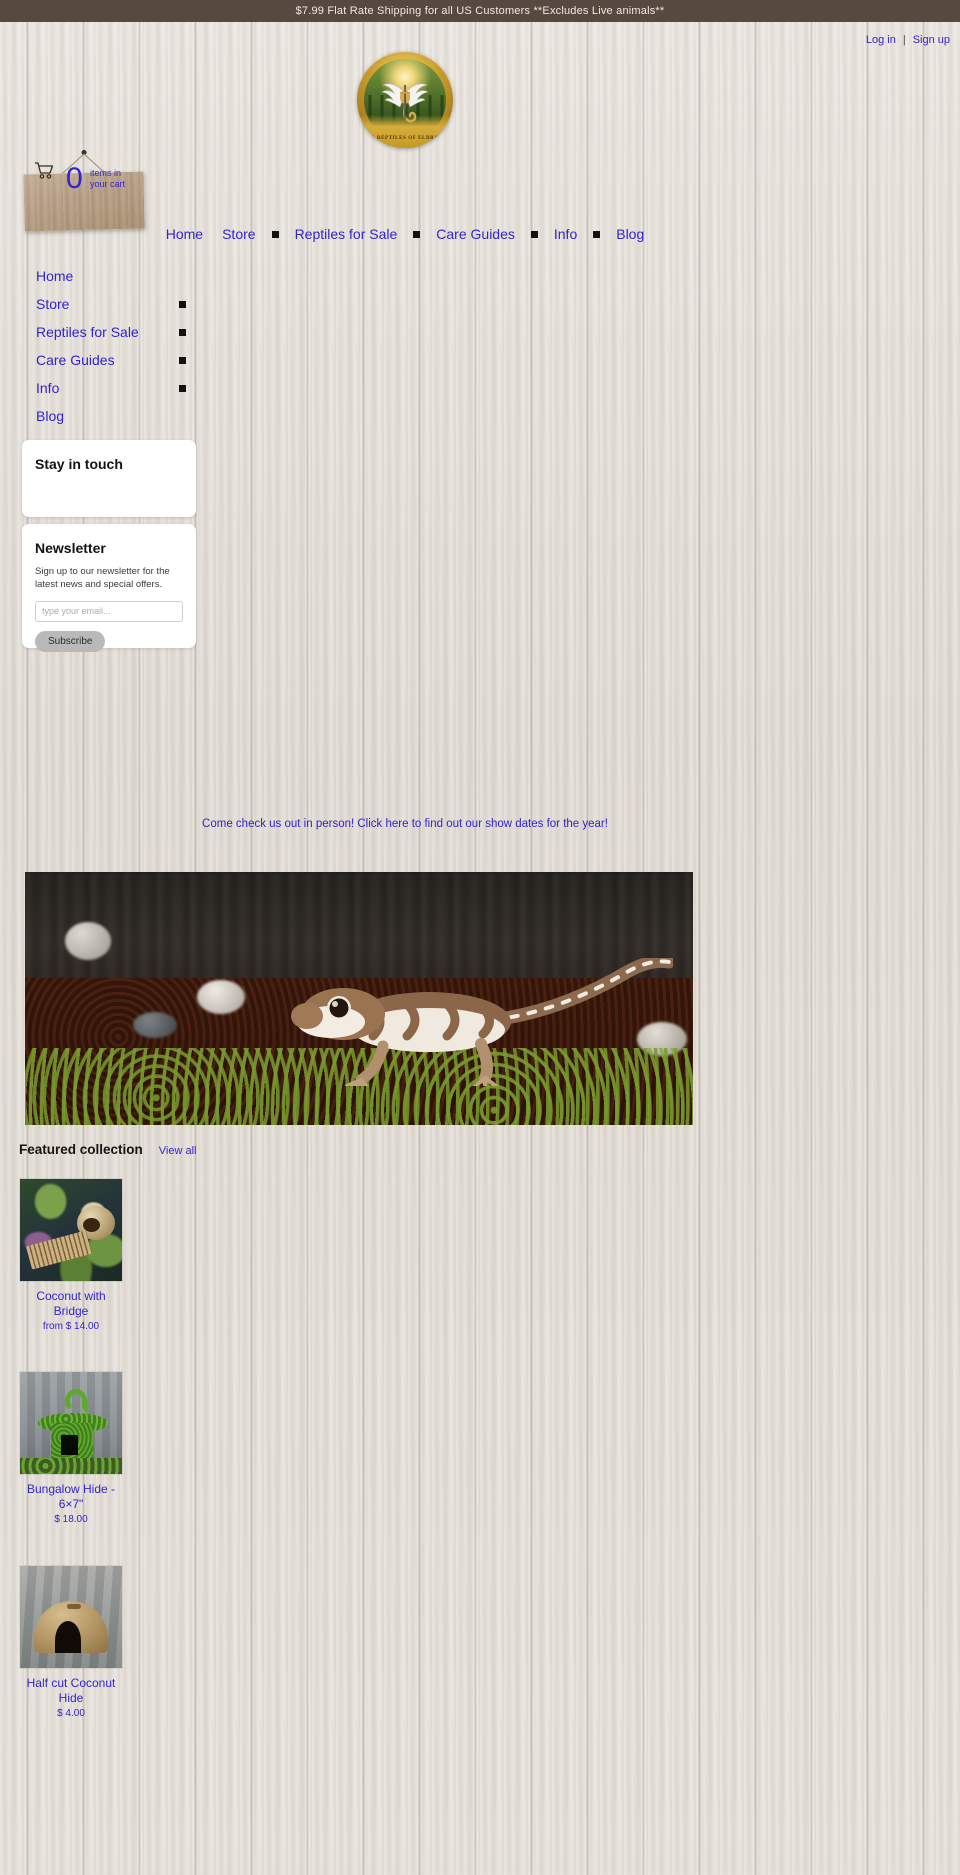  I want to click on product-title: Coconut with Bridge, so click(71, 1304).